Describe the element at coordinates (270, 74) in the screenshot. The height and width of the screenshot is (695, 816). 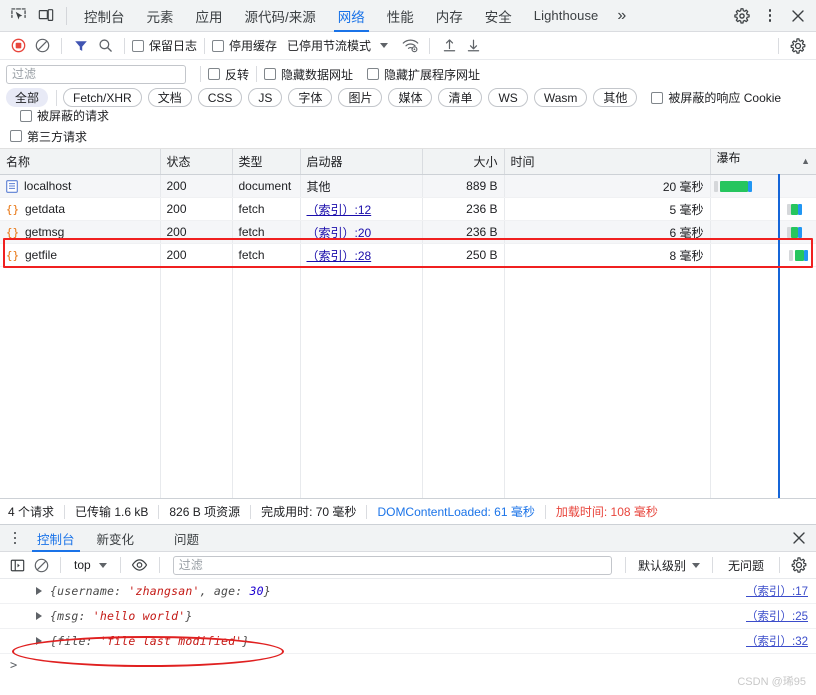
I see `hide-data-urls-box` at that location.